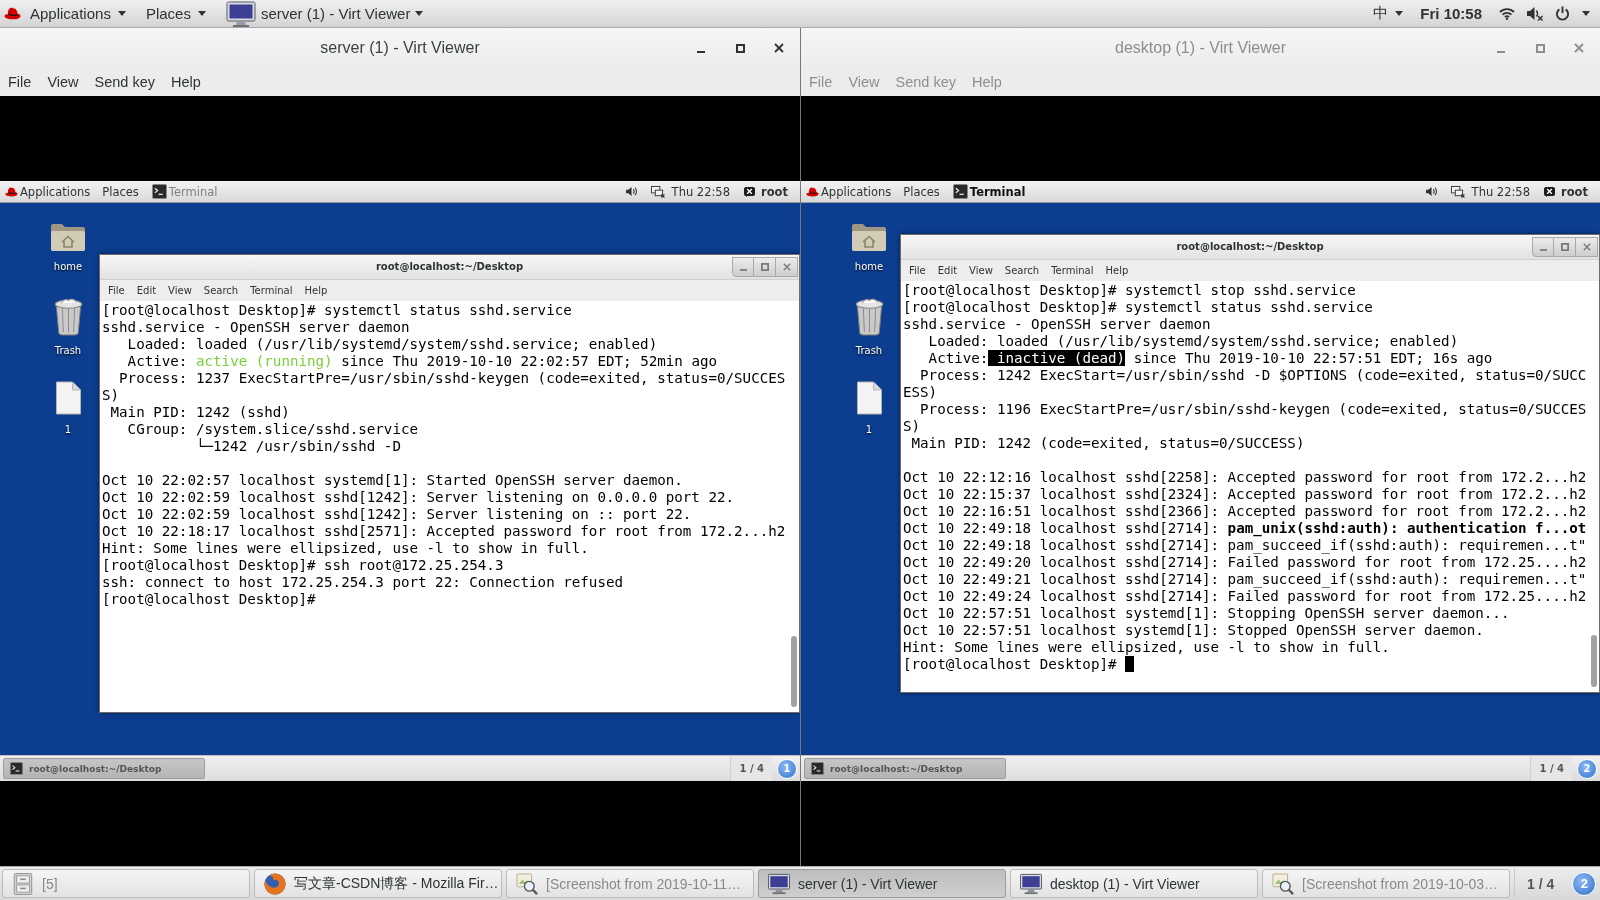 The width and height of the screenshot is (1600, 900). I want to click on terminal-line: Process: 1237 ExecStartPre=/usr/sbin/sshd-keygen (code=exited, status=0/SUCCES, so click(452, 378).